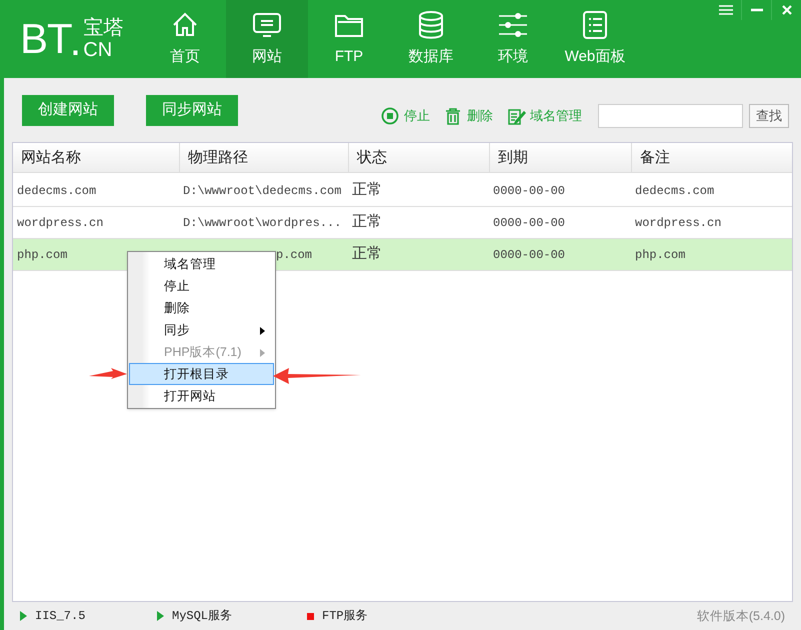  I want to click on version-text: 软件版本(5.4.0), so click(740, 616).